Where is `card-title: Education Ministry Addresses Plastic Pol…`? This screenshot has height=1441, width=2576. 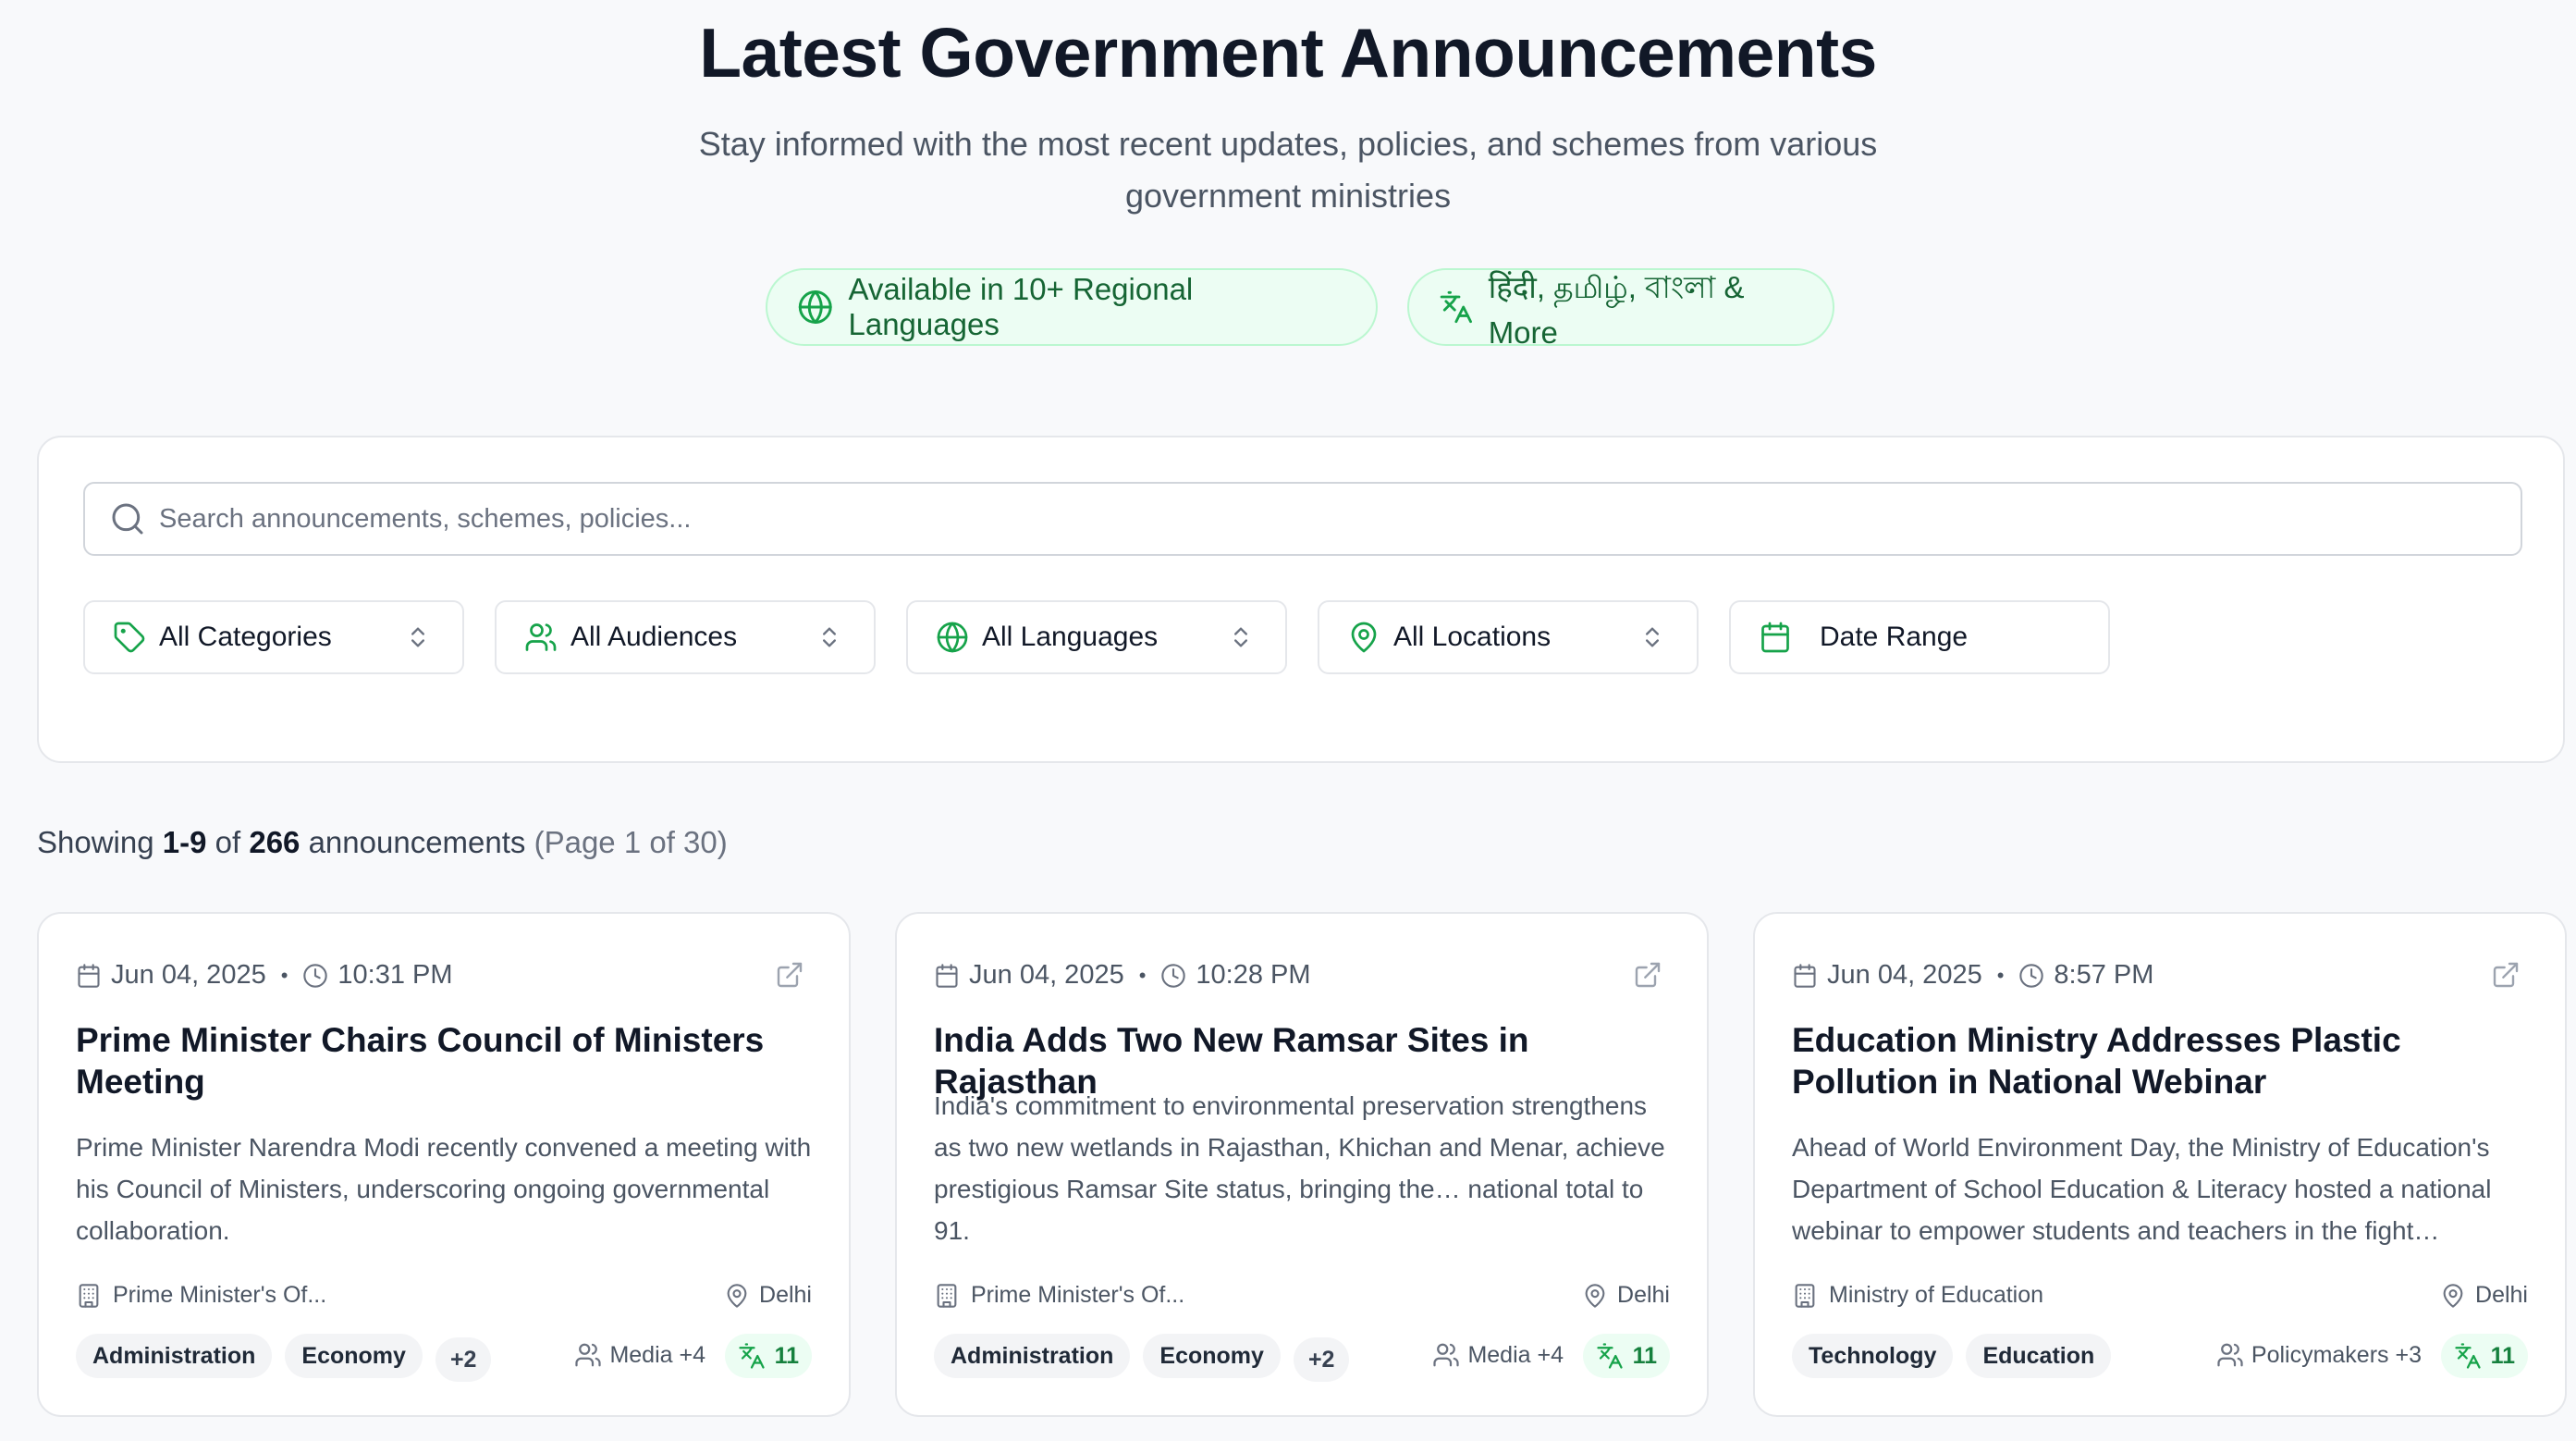 card-title: Education Ministry Addresses Plastic Pol… is located at coordinates (2162, 1060).